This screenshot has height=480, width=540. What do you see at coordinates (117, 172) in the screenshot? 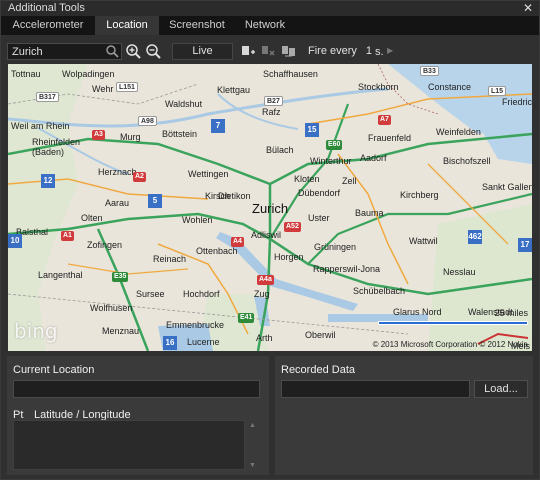
I see `map-label: Herznach` at bounding box center [117, 172].